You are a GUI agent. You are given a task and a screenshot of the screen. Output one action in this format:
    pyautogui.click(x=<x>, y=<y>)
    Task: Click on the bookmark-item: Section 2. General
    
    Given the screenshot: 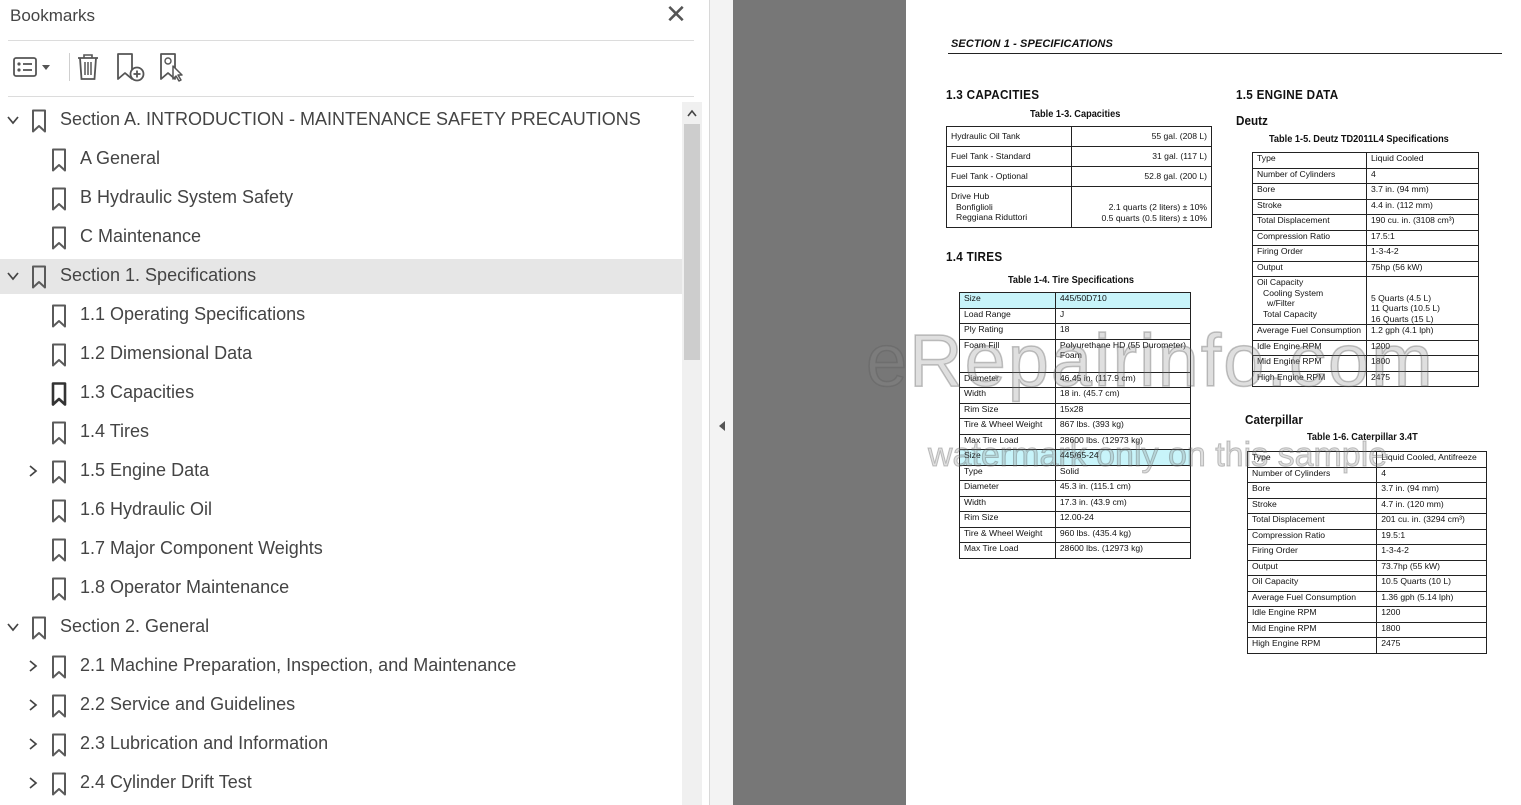 What is the action you would take?
    pyautogui.click(x=341, y=627)
    